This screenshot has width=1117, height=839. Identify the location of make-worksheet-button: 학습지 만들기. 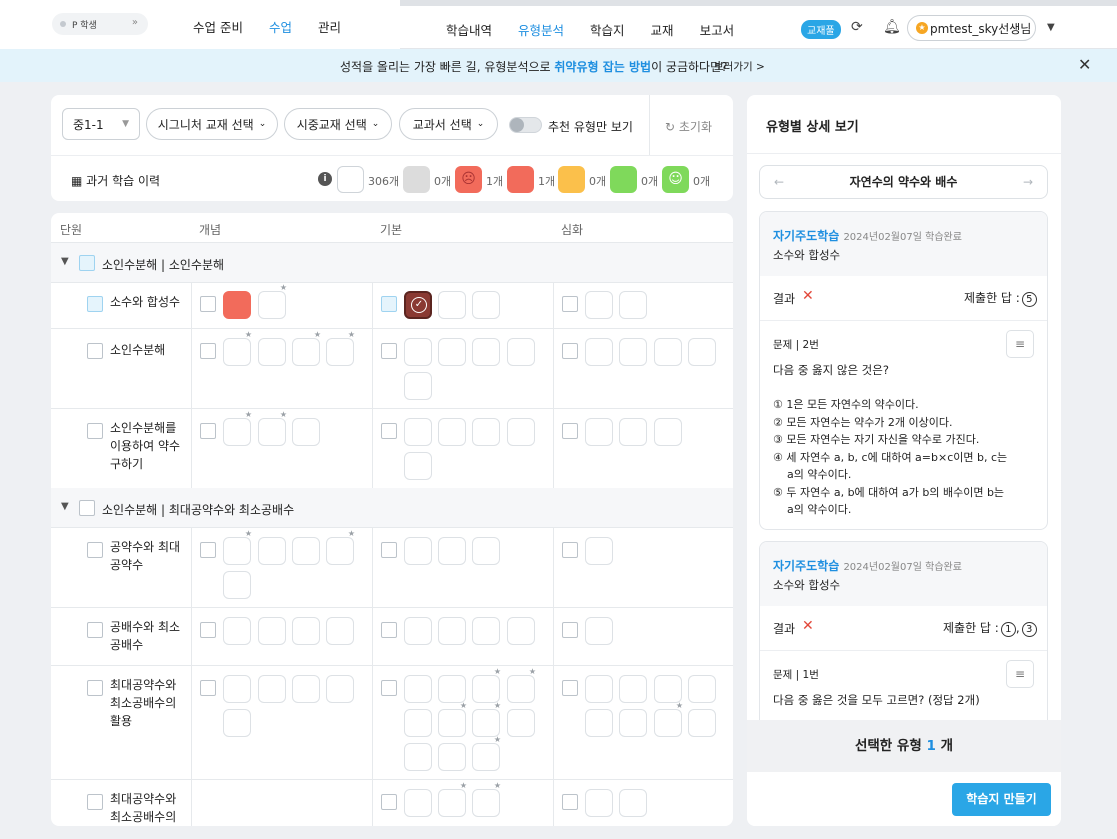
(1001, 799).